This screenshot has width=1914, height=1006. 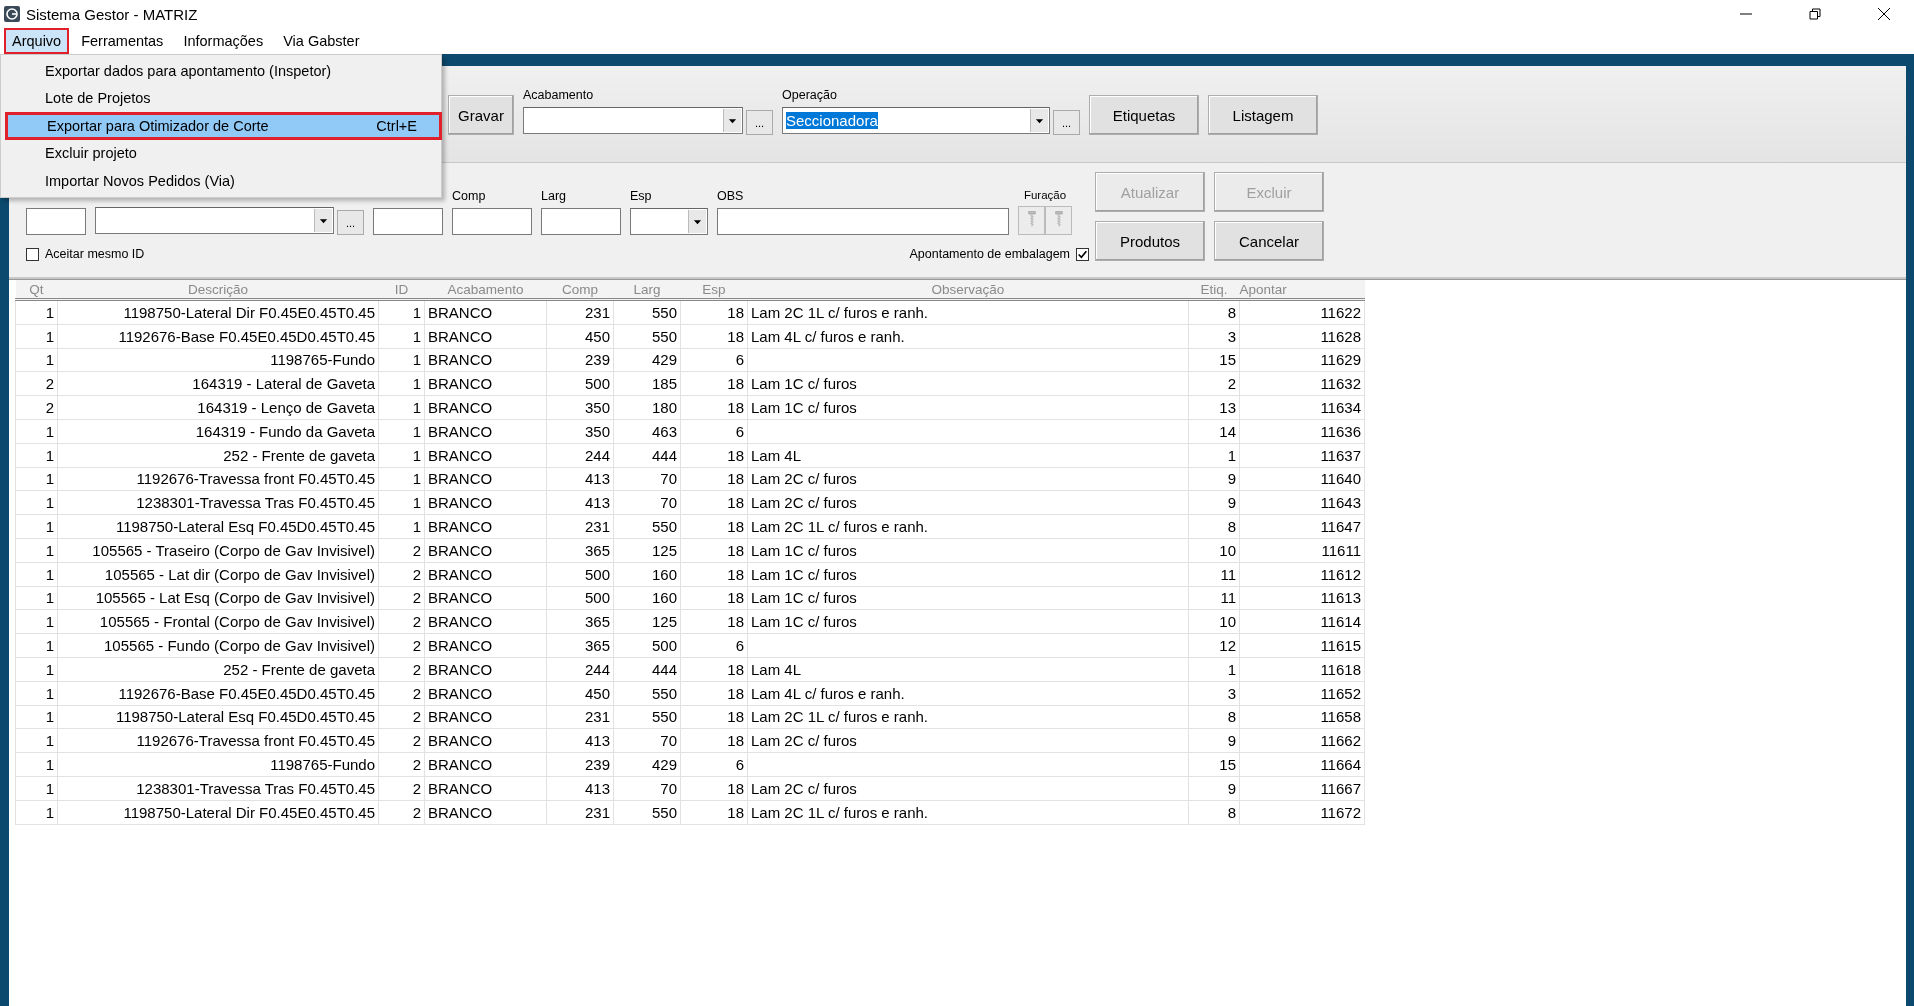 What do you see at coordinates (731, 196) in the screenshot?
I see `field-label: OBS` at bounding box center [731, 196].